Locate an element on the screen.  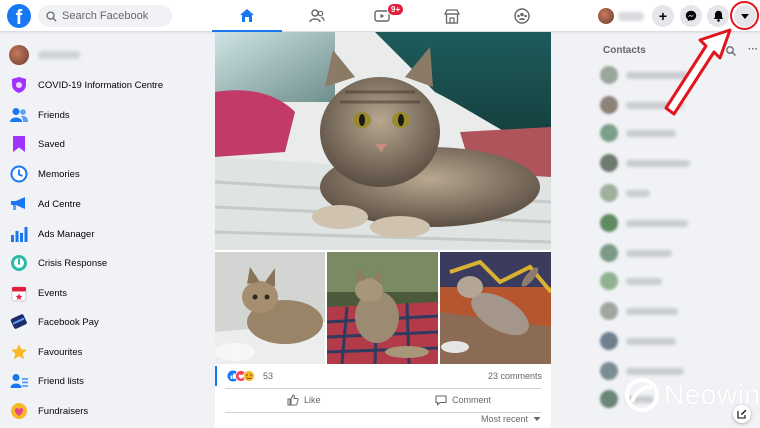
sidebar-item-label: Friends is located at coordinates (54, 115).